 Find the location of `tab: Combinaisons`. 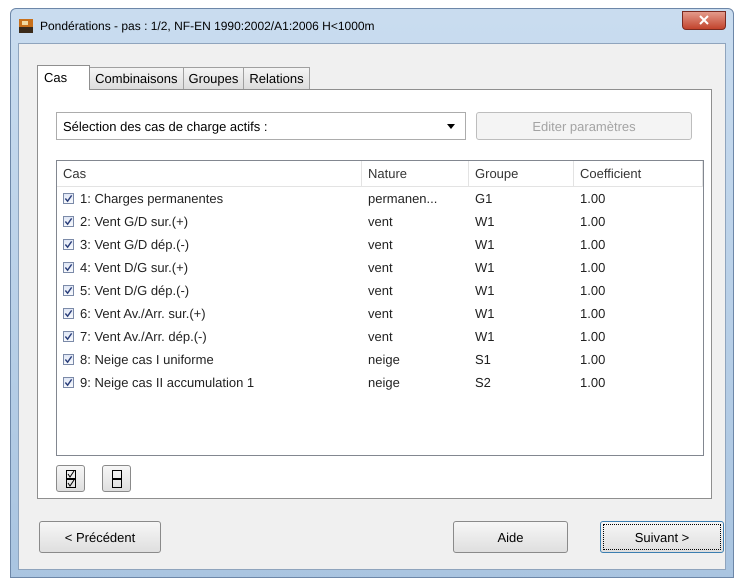

tab: Combinaisons is located at coordinates (136, 78).